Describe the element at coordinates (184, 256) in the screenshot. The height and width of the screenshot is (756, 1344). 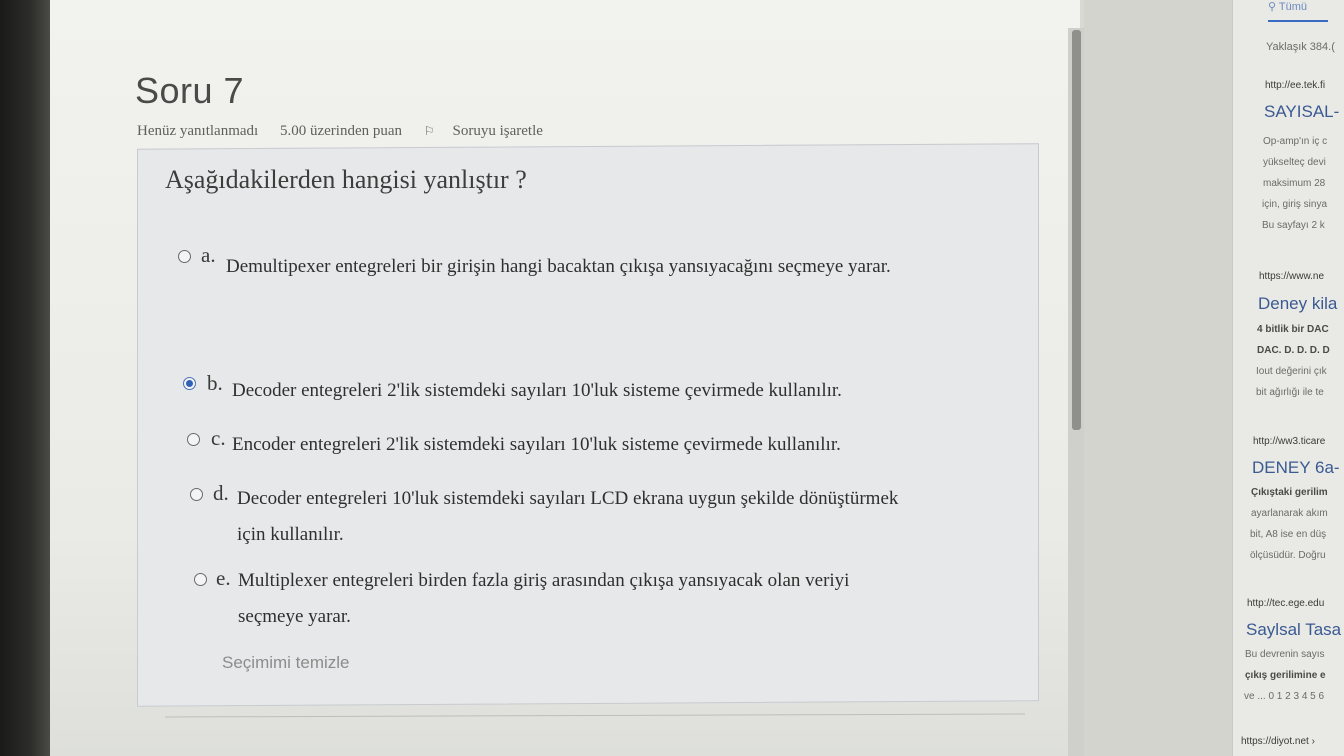
I see `radio-option-a` at that location.